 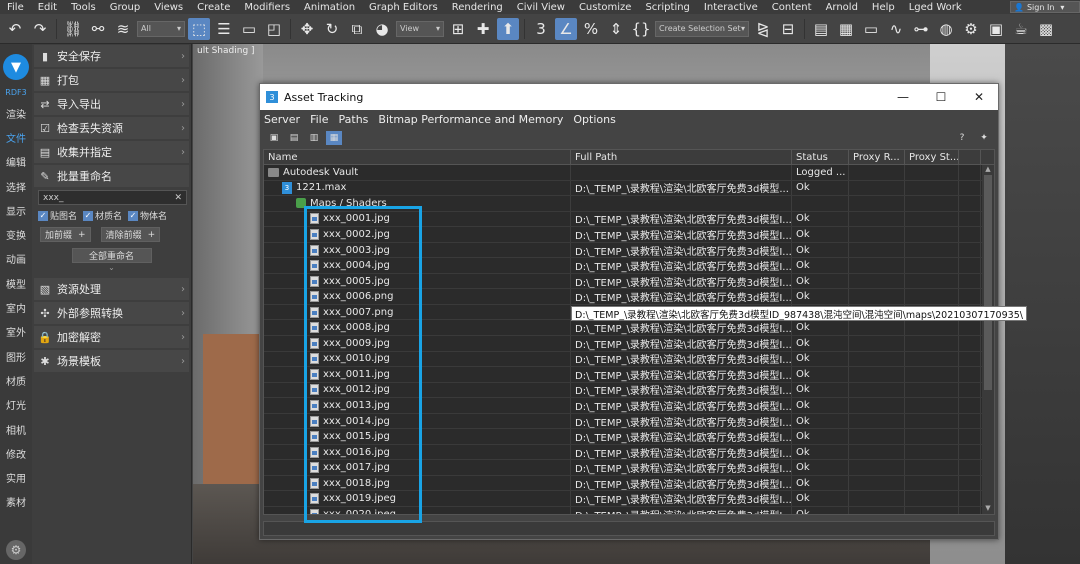 What do you see at coordinates (111, 104) in the screenshot?
I see `panel-section-sections_top-2: ⇄ 导入导出 ›` at bounding box center [111, 104].